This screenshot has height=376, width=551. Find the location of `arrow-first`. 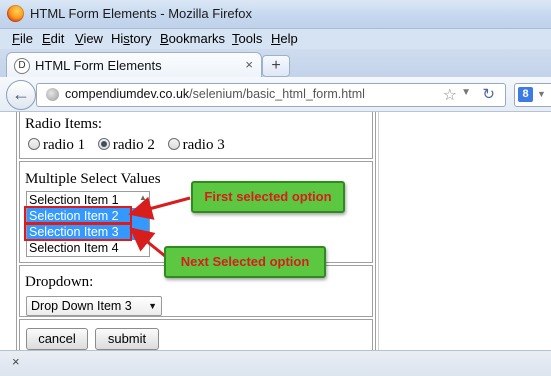

arrow-first is located at coordinates (159, 208).